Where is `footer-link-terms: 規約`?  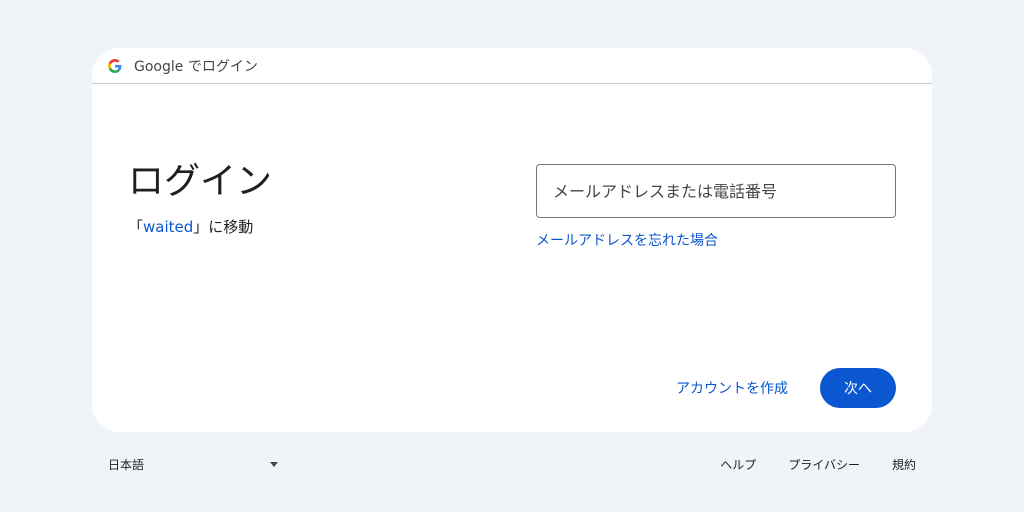
footer-link-terms: 規約 is located at coordinates (904, 464).